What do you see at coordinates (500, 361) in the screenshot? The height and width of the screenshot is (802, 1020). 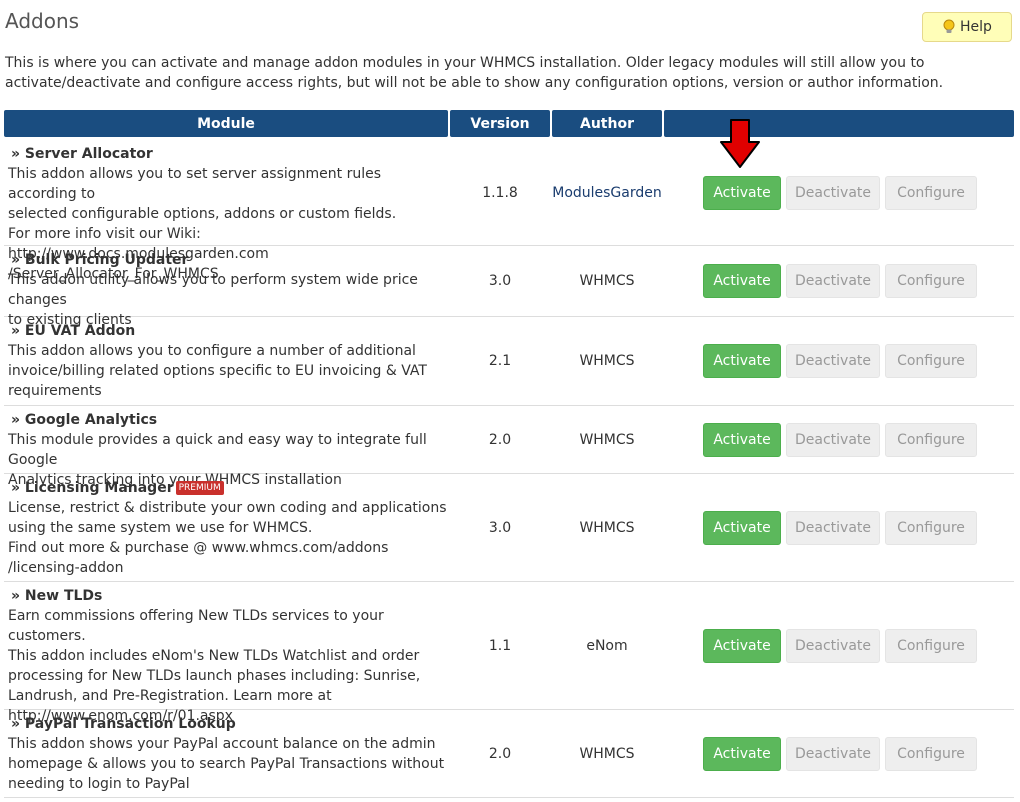 I see `version-cell: 2.1` at bounding box center [500, 361].